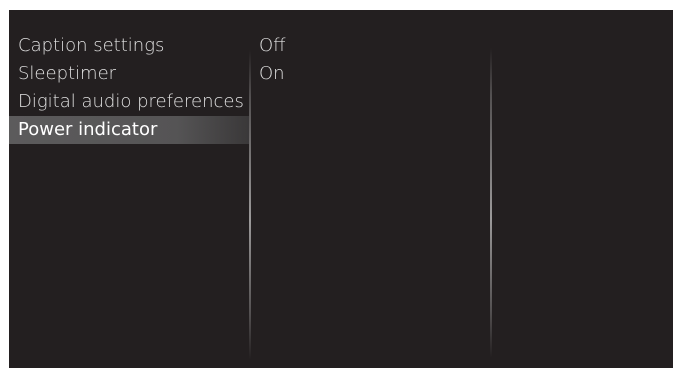 The width and height of the screenshot is (673, 368). Describe the element at coordinates (129, 130) in the screenshot. I see `menu-item-power-indicator: Power indicator` at that location.